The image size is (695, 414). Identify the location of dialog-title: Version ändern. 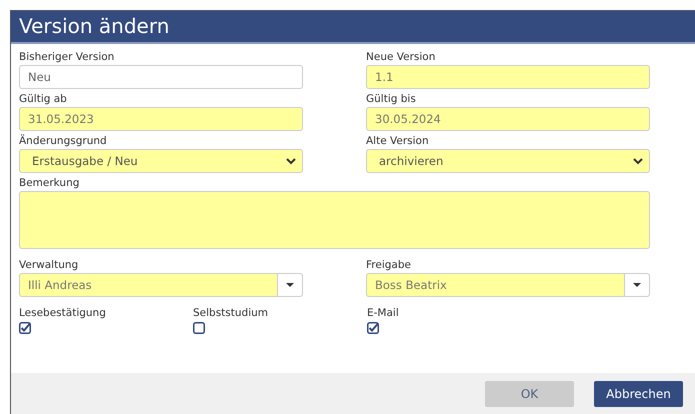
(353, 27).